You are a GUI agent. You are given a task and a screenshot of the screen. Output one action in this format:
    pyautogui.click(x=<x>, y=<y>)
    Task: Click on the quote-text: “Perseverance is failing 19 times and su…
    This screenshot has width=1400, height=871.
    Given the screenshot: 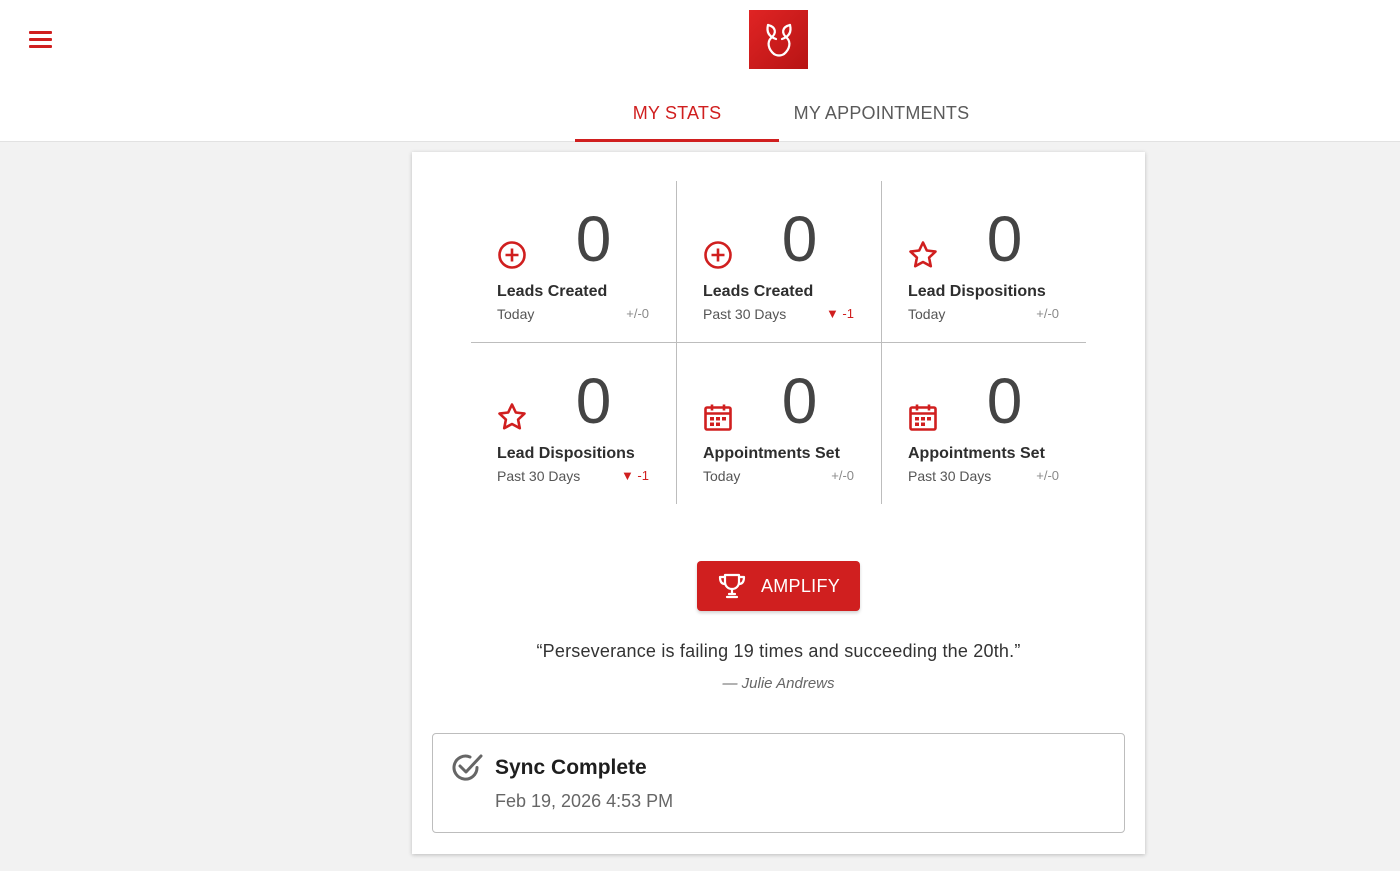 What is the action you would take?
    pyautogui.click(x=778, y=651)
    